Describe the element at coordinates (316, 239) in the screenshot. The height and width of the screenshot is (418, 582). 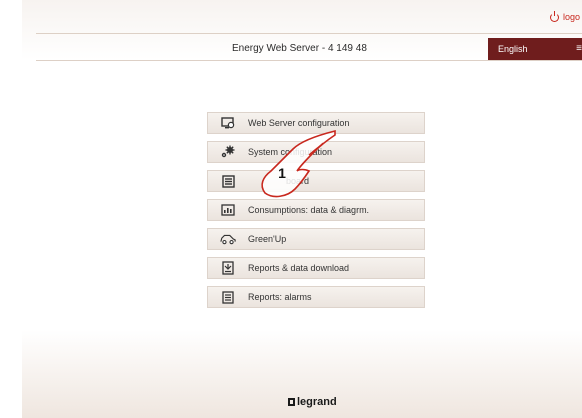
I see `menu-item-greenup: Green'Up` at that location.